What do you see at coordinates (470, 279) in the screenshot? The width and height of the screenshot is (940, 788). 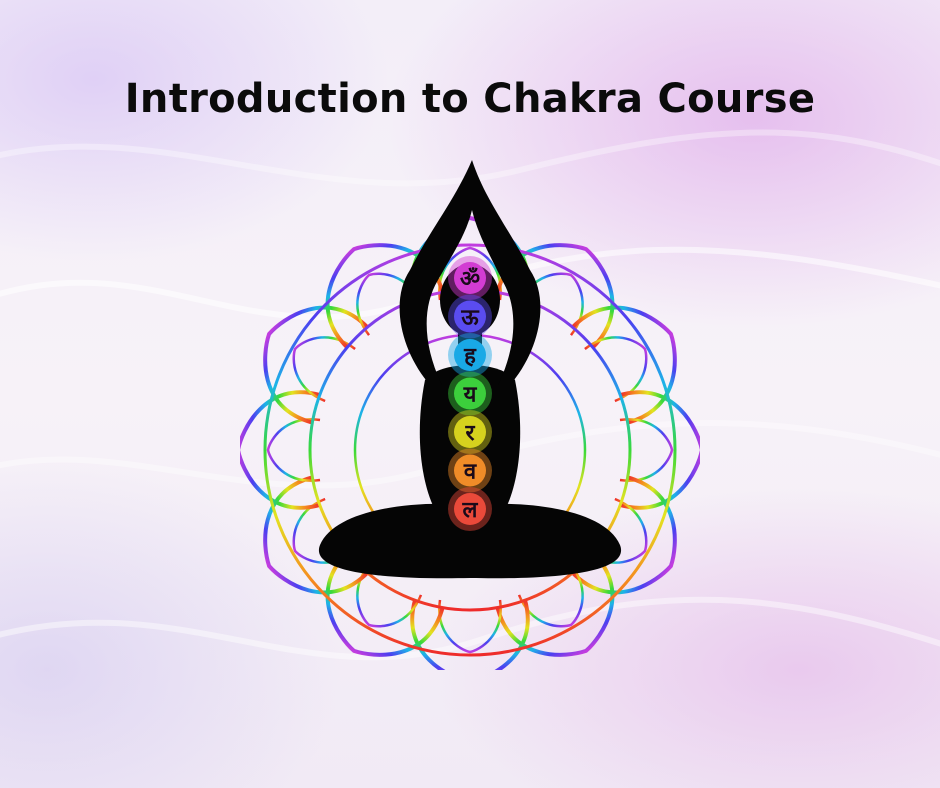 I see `chakra-symbol-crown: ॐ` at bounding box center [470, 279].